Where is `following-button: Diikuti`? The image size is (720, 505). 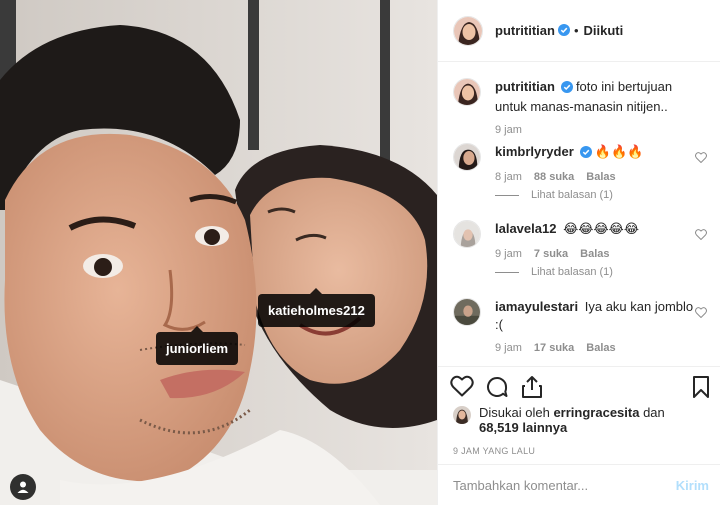 following-button: Diikuti is located at coordinates (604, 30).